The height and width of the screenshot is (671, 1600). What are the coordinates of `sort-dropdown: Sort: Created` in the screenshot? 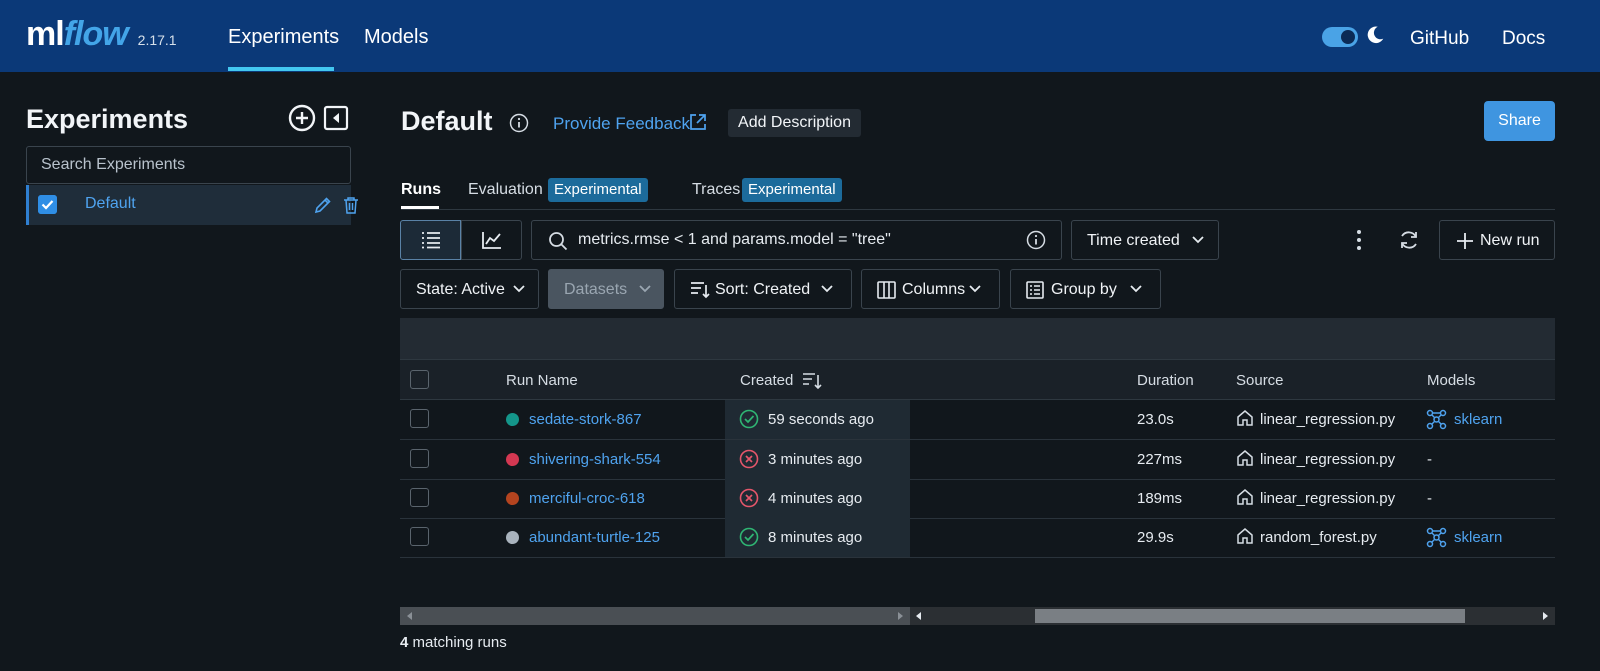 It's located at (763, 289).